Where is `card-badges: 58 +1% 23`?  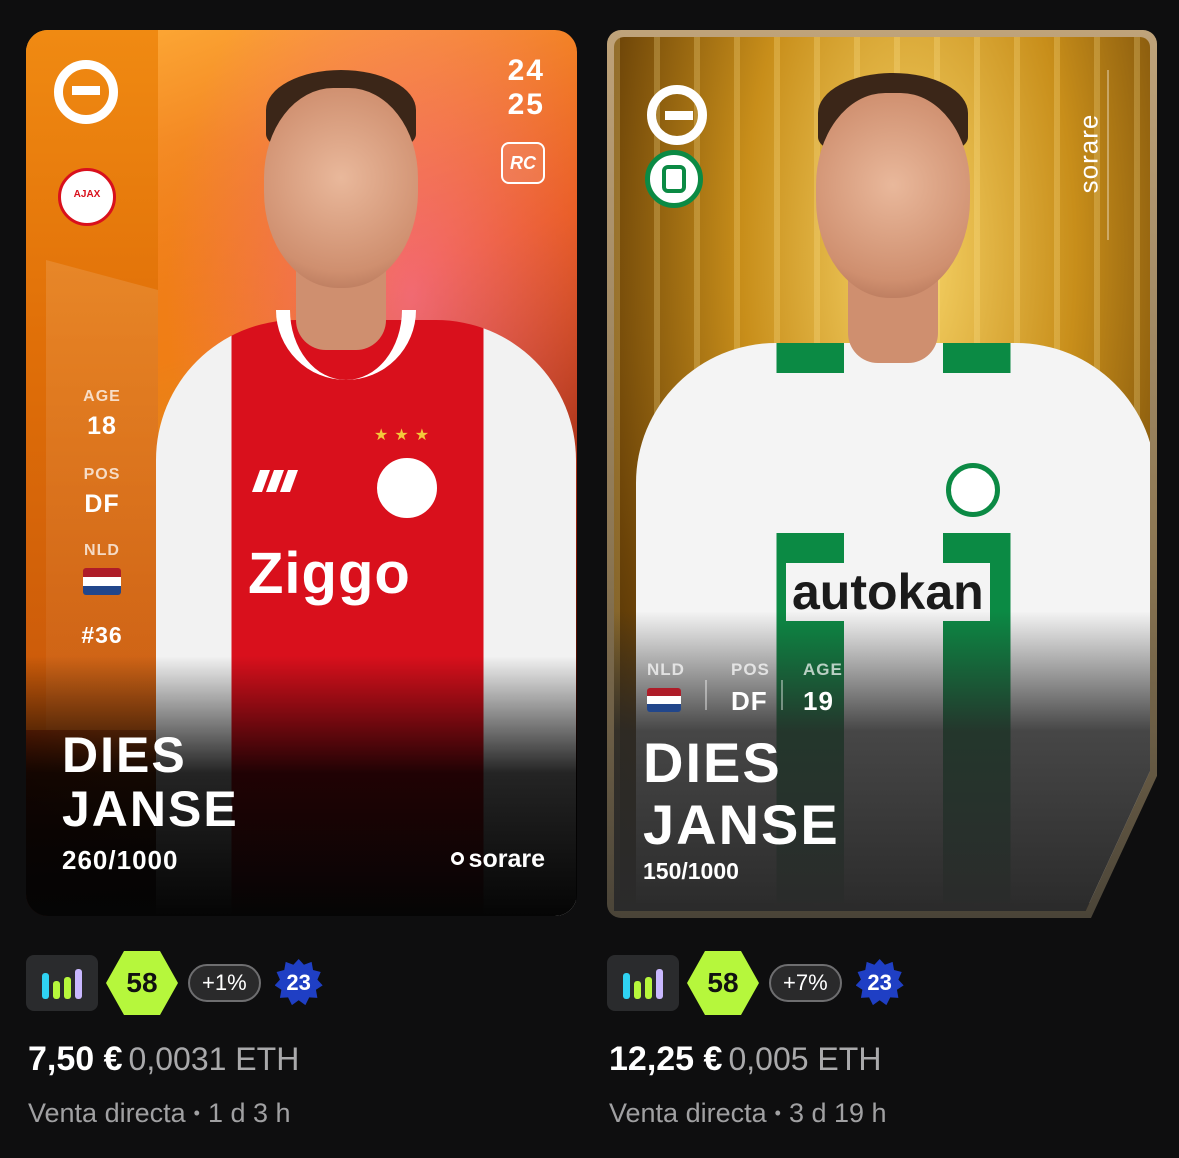
card-badges: 58 +1% 23 is located at coordinates (174, 983).